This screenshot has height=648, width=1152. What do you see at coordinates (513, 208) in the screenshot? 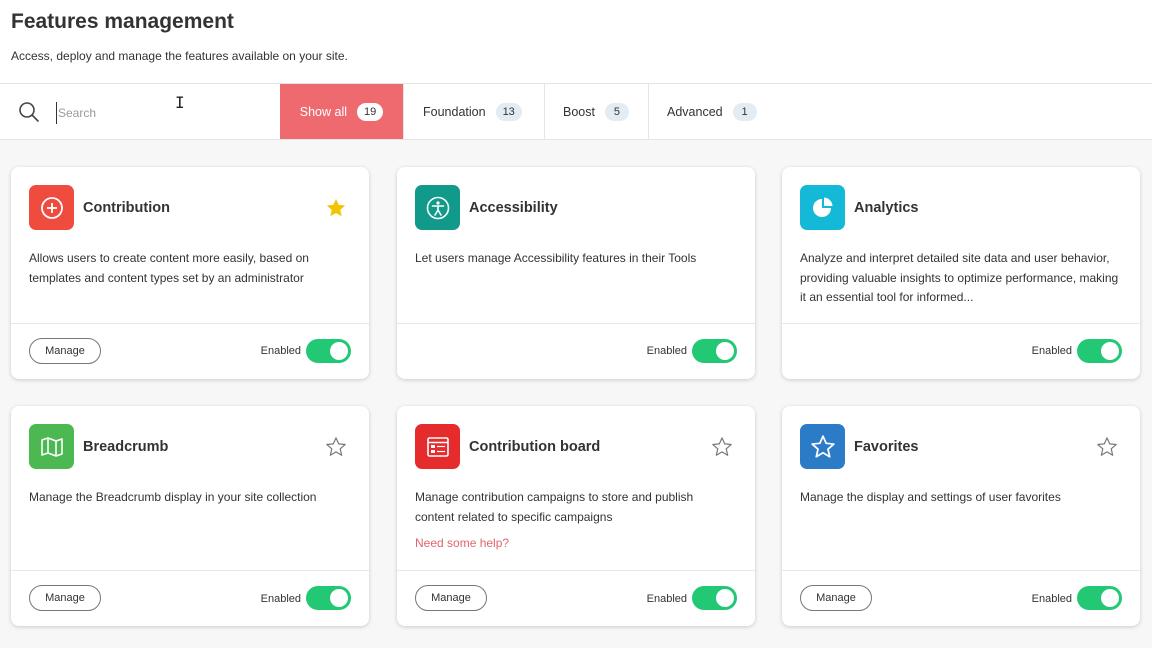
I see `card-title: Accessibility` at bounding box center [513, 208].